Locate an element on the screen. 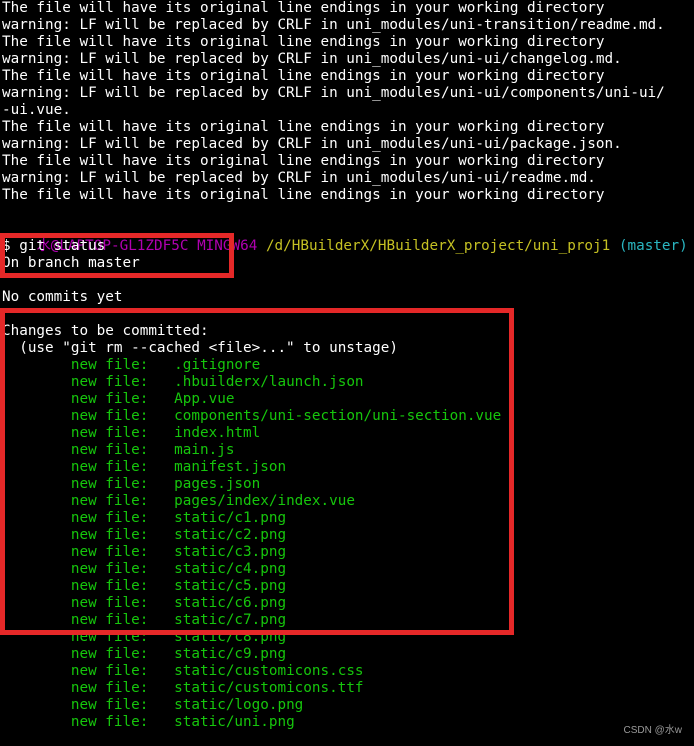  staged-file-row: new file: static/customicons.css is located at coordinates (183, 671).